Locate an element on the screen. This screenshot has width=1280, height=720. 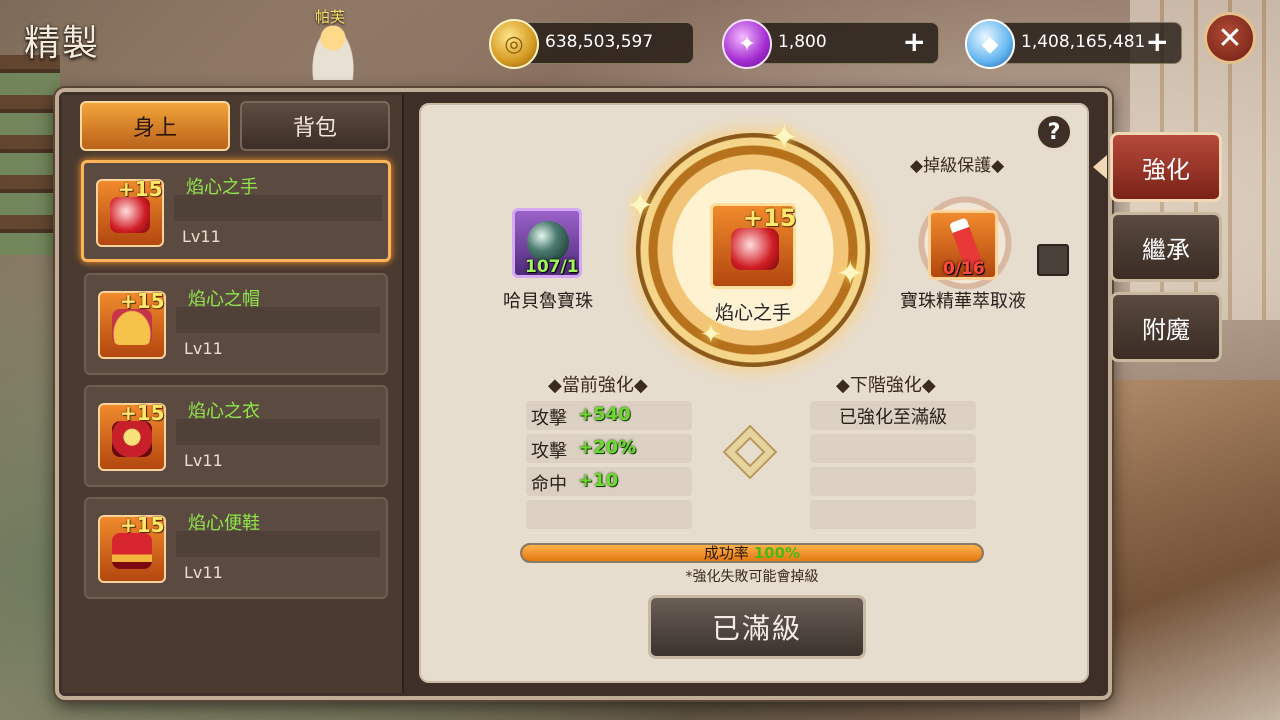
item-name: 焰心之手 is located at coordinates (222, 187).